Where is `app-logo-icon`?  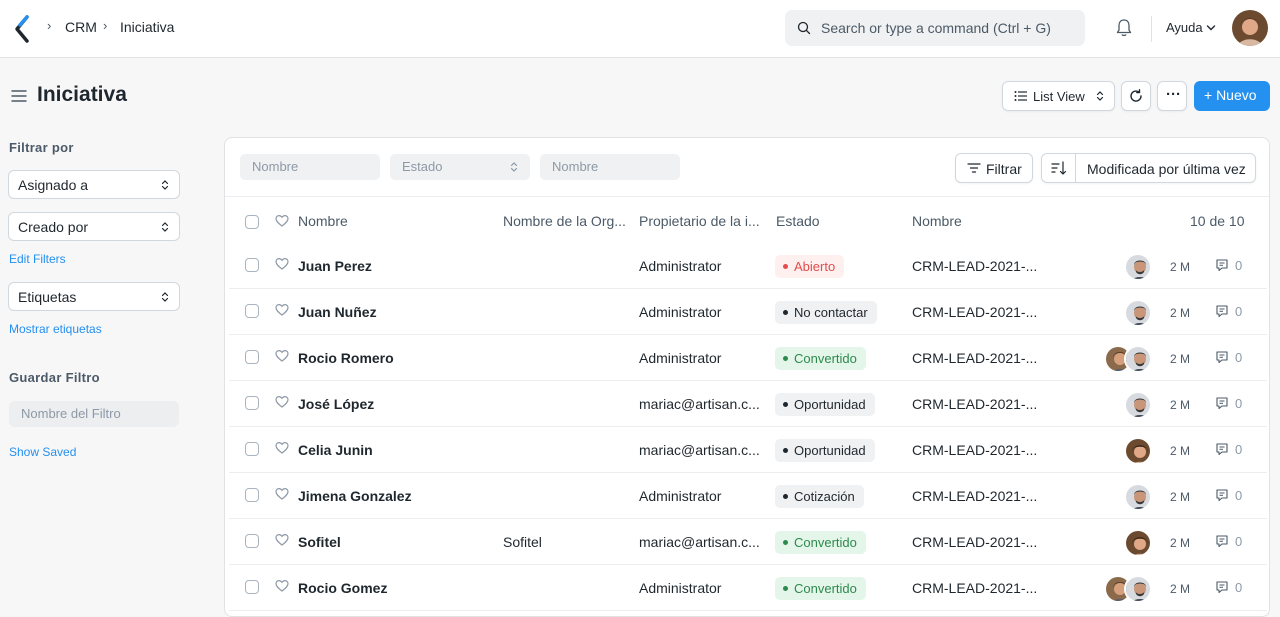 app-logo-icon is located at coordinates (22, 29).